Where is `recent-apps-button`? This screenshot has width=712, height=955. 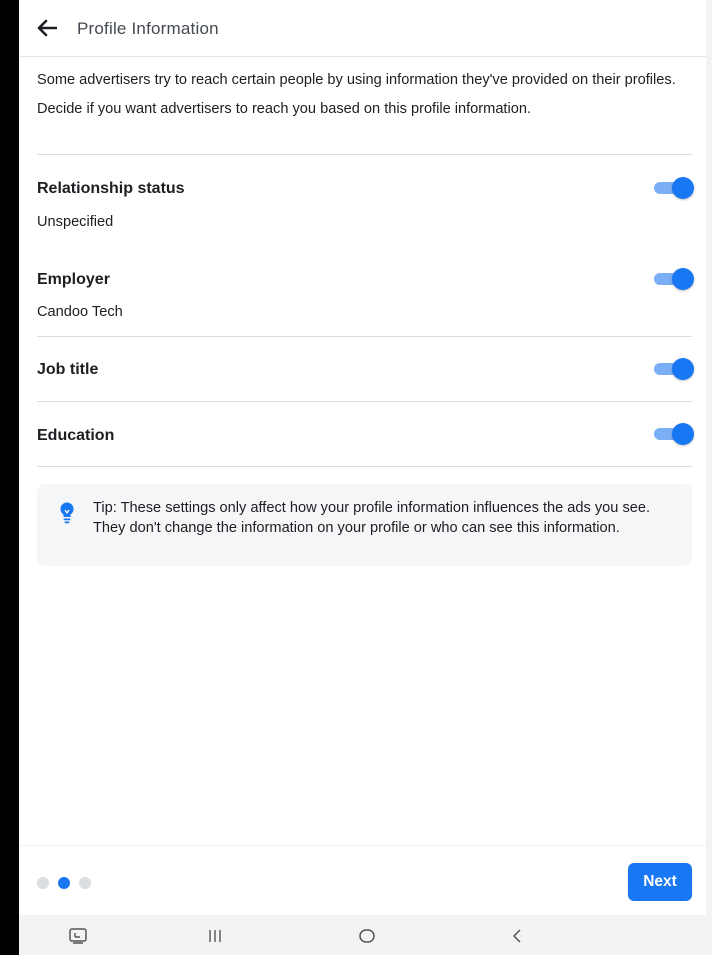
recent-apps-button is located at coordinates (78, 936).